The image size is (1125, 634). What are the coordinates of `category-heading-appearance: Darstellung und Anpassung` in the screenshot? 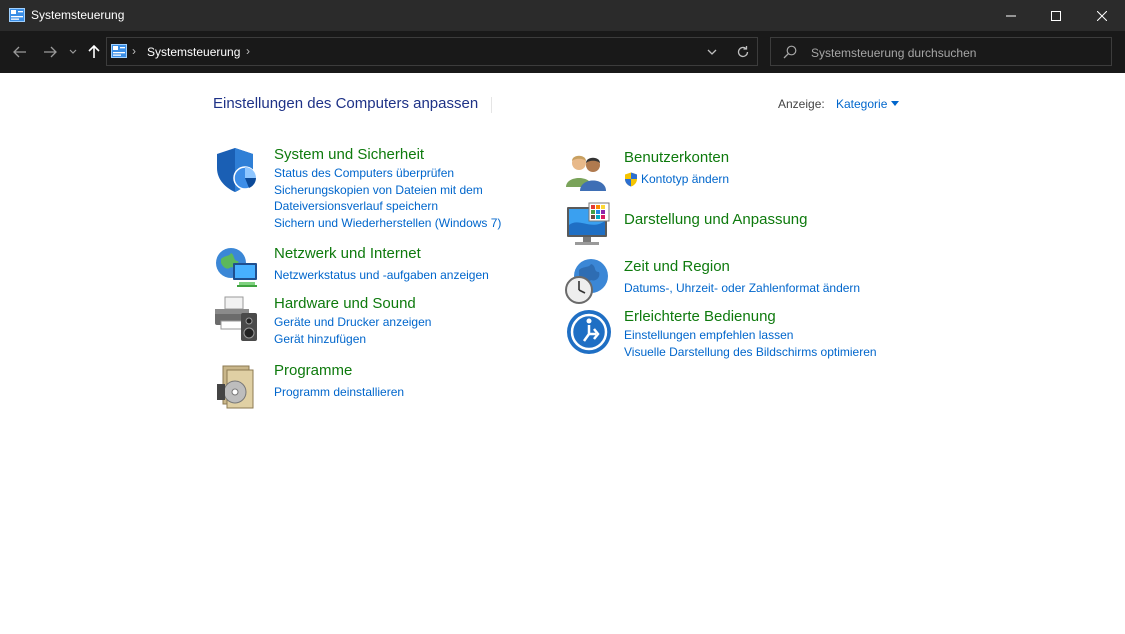 It's located at (715, 219).